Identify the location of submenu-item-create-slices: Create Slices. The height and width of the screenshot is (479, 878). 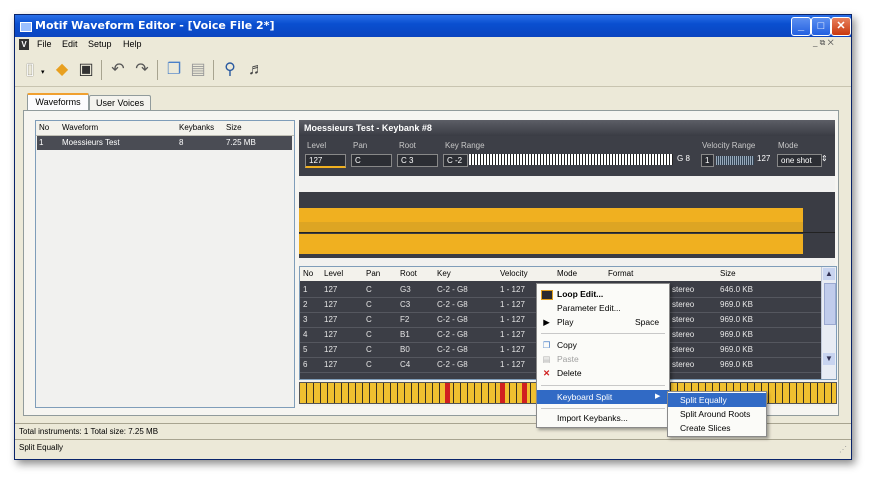
(717, 428).